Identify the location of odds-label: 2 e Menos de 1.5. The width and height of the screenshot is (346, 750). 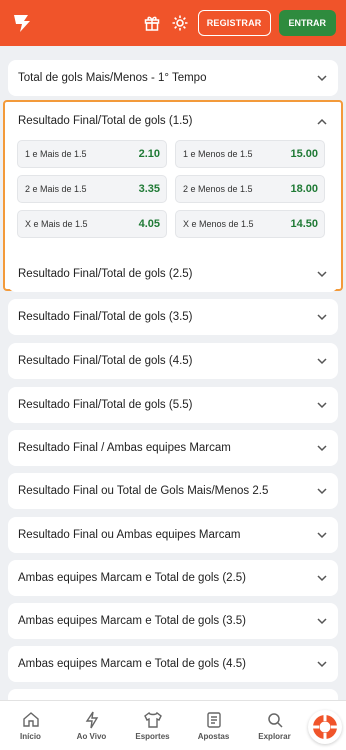
(218, 189).